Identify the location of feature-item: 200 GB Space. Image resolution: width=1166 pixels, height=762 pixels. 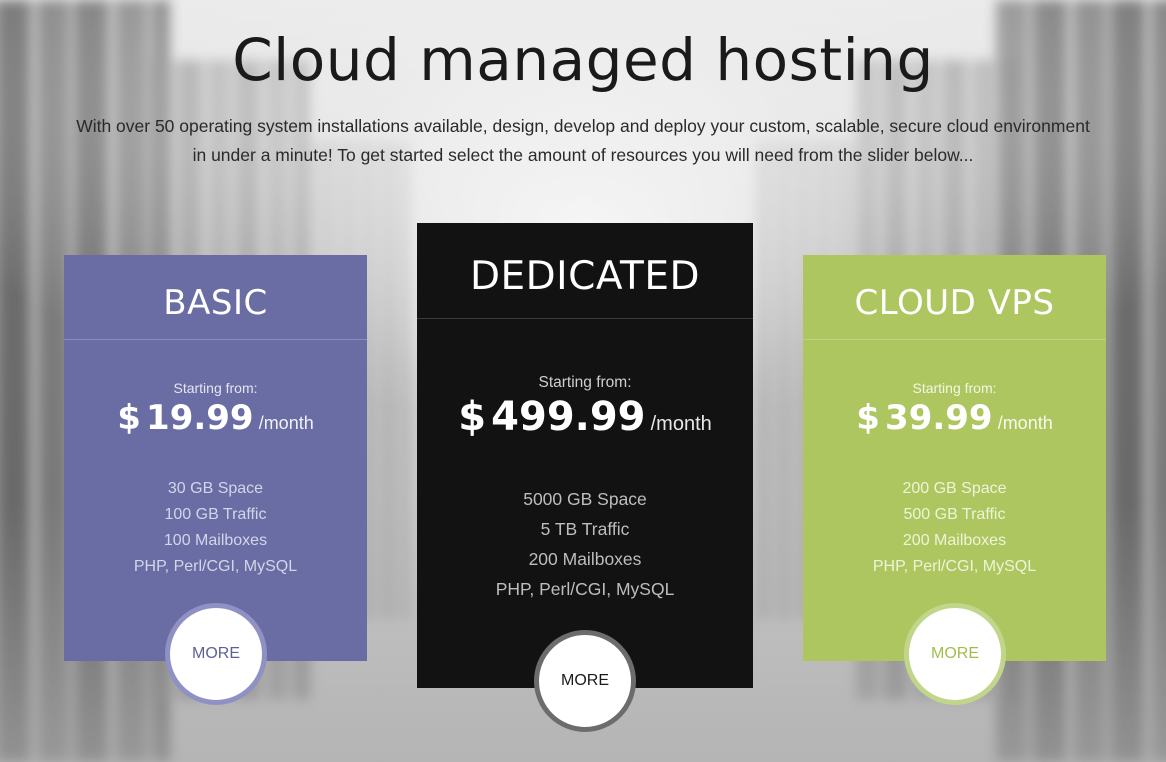
(954, 488).